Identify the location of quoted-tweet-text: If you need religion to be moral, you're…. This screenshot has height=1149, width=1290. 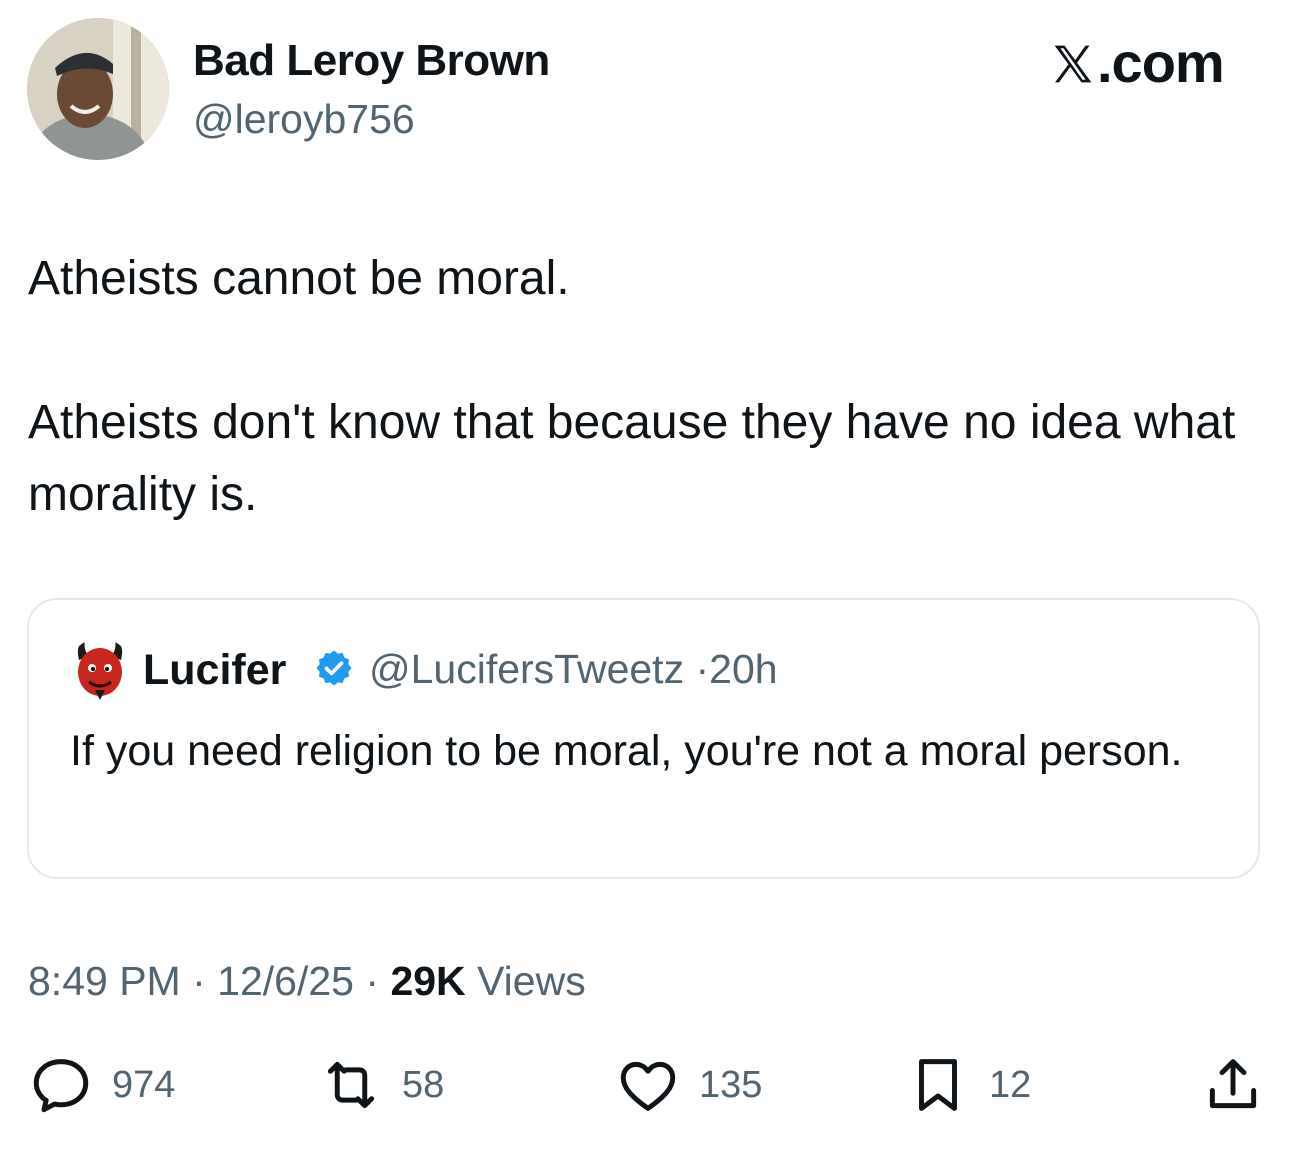
(626, 751).